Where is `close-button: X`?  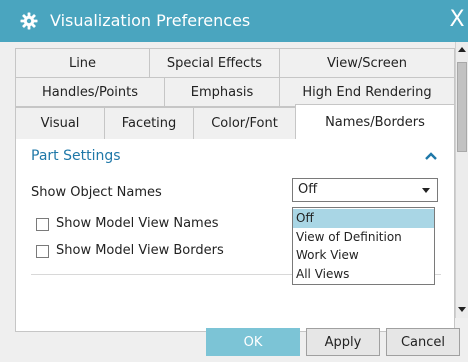 close-button: X is located at coordinates (457, 20).